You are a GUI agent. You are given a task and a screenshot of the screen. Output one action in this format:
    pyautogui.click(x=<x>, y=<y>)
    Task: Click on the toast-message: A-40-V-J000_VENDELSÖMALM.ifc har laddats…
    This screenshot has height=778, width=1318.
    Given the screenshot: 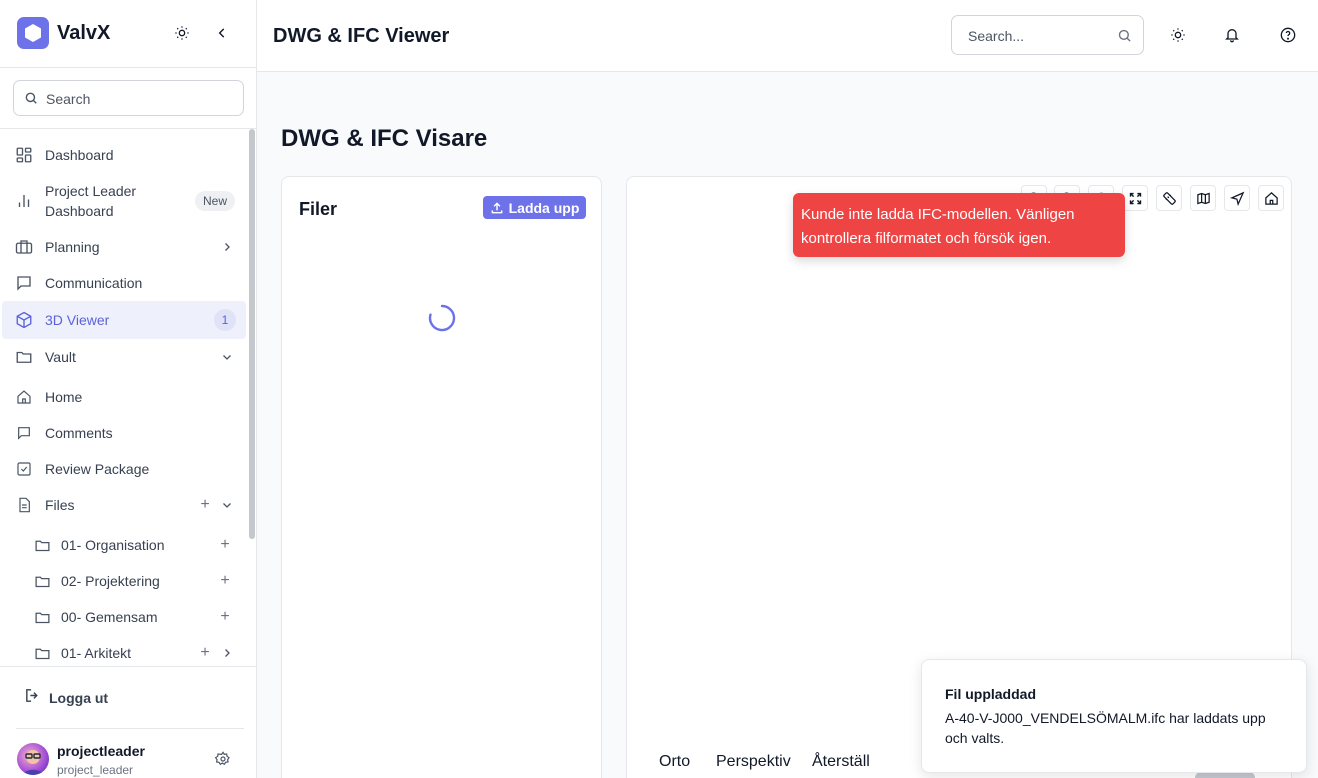 What is the action you would take?
    pyautogui.click(x=1105, y=728)
    